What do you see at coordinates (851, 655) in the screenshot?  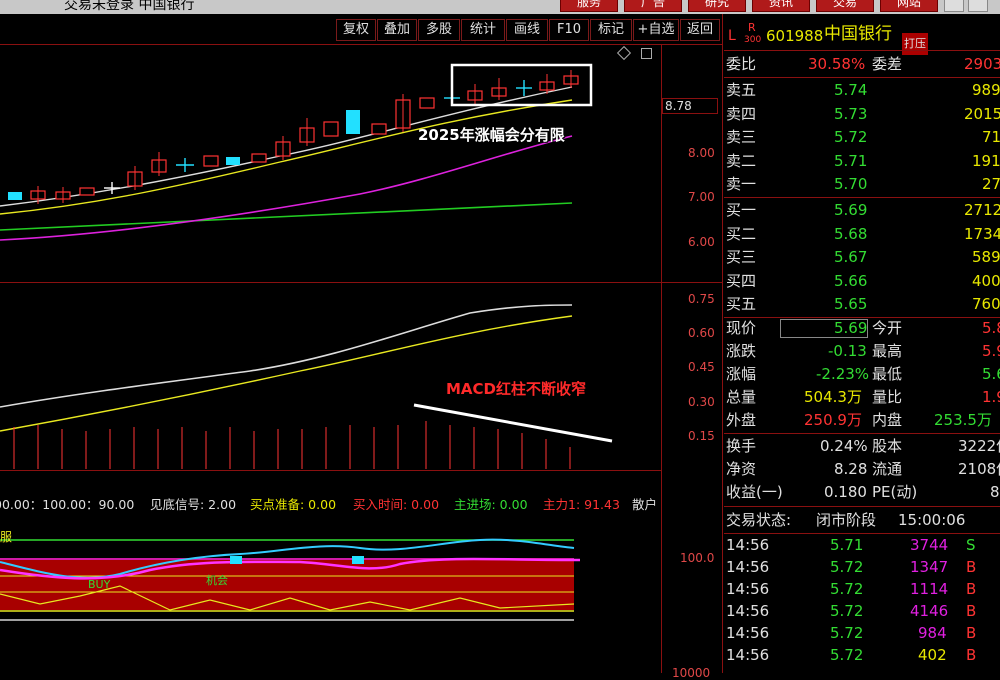 I see `trade-row: 14:56 5.72 402 B` at bounding box center [851, 655].